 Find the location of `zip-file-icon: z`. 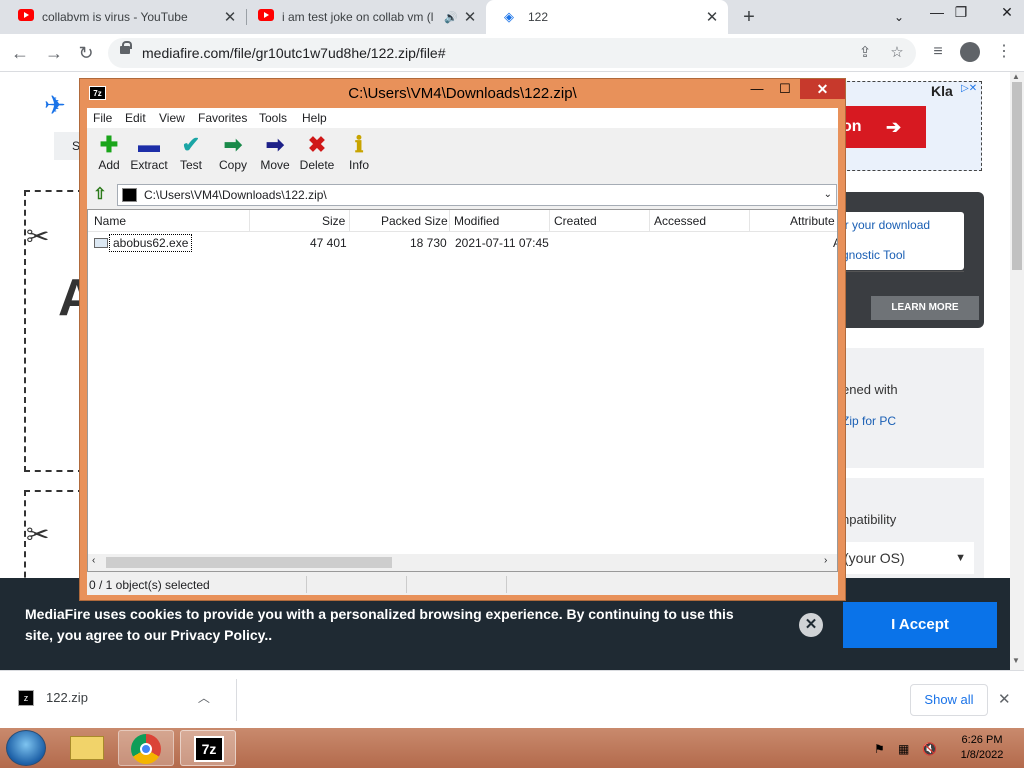

zip-file-icon: z is located at coordinates (26, 697).